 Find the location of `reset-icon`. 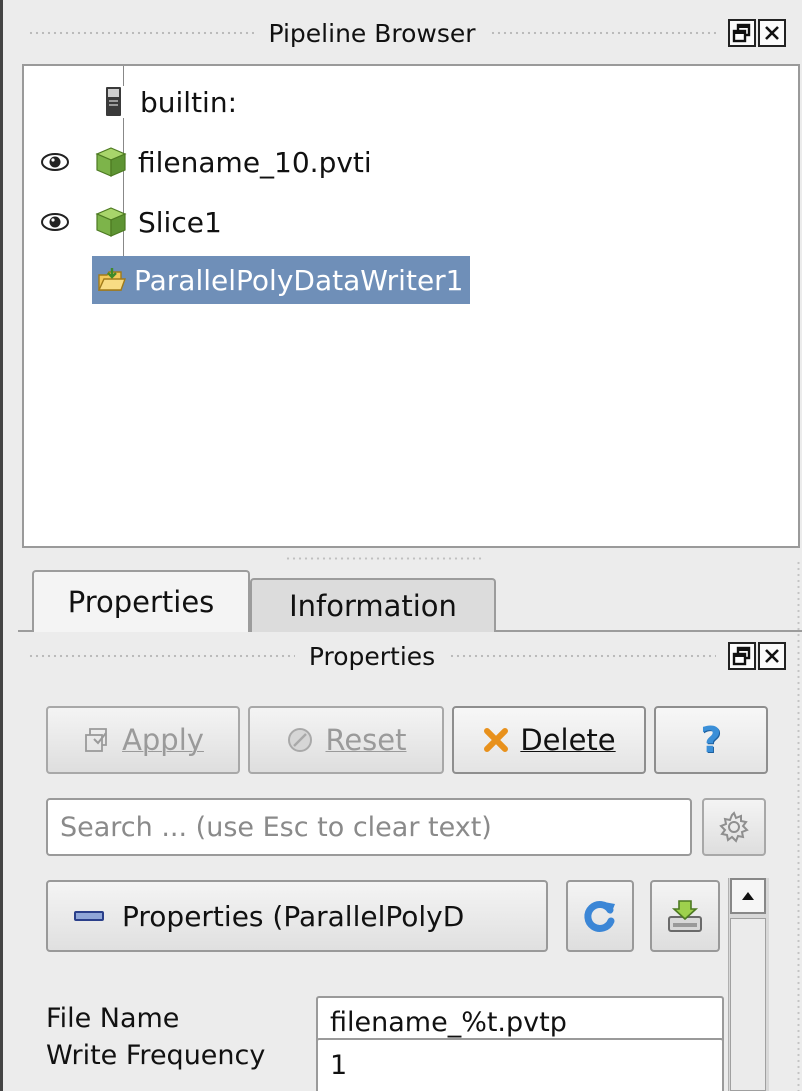

reset-icon is located at coordinates (300, 740).